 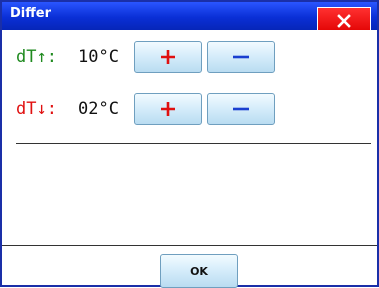 I want to click on dt-up-value: 10°C, so click(x=98, y=57).